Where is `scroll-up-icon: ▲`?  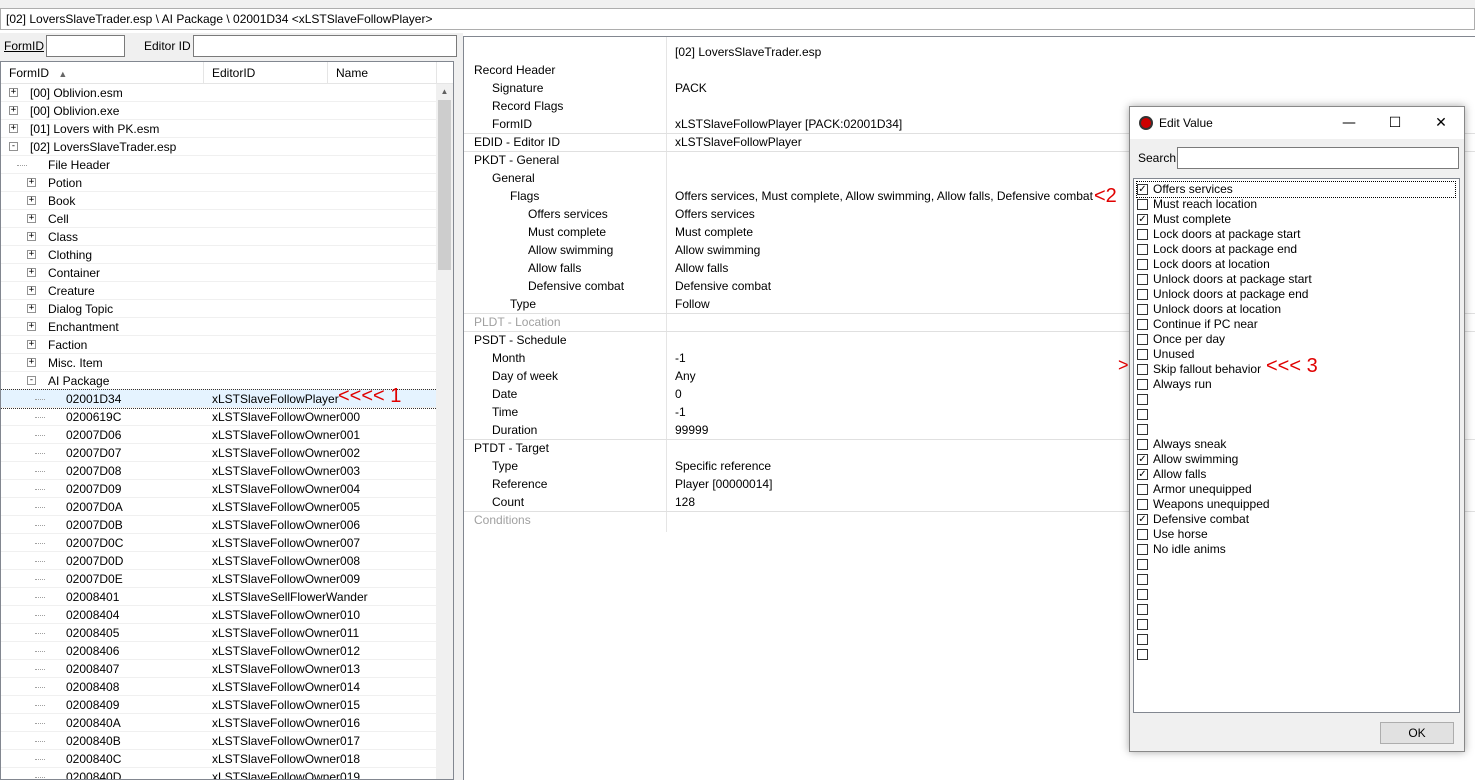 scroll-up-icon: ▲ is located at coordinates (444, 92).